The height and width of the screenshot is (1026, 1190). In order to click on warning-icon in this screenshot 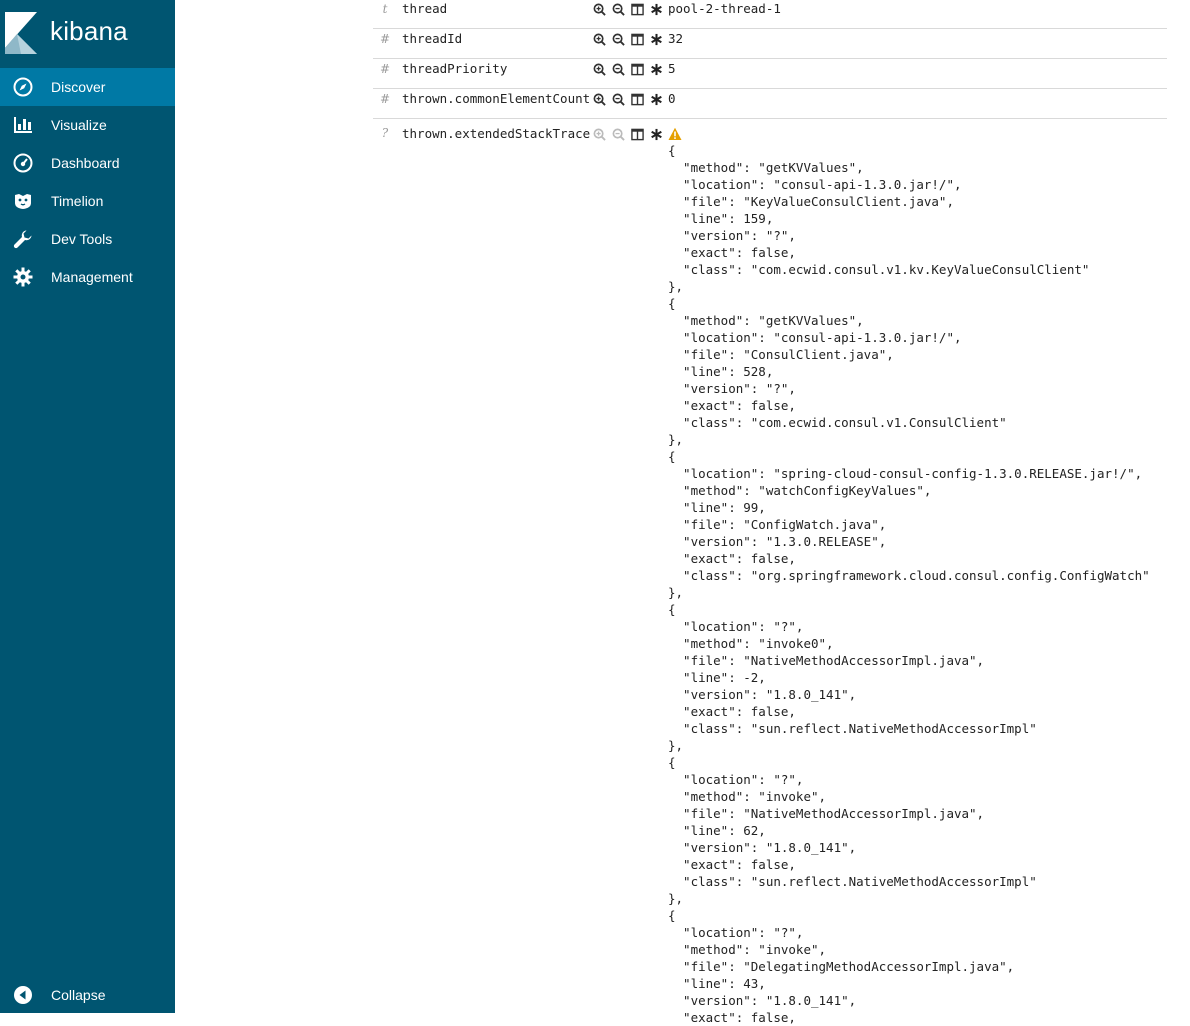, I will do `click(675, 134)`.